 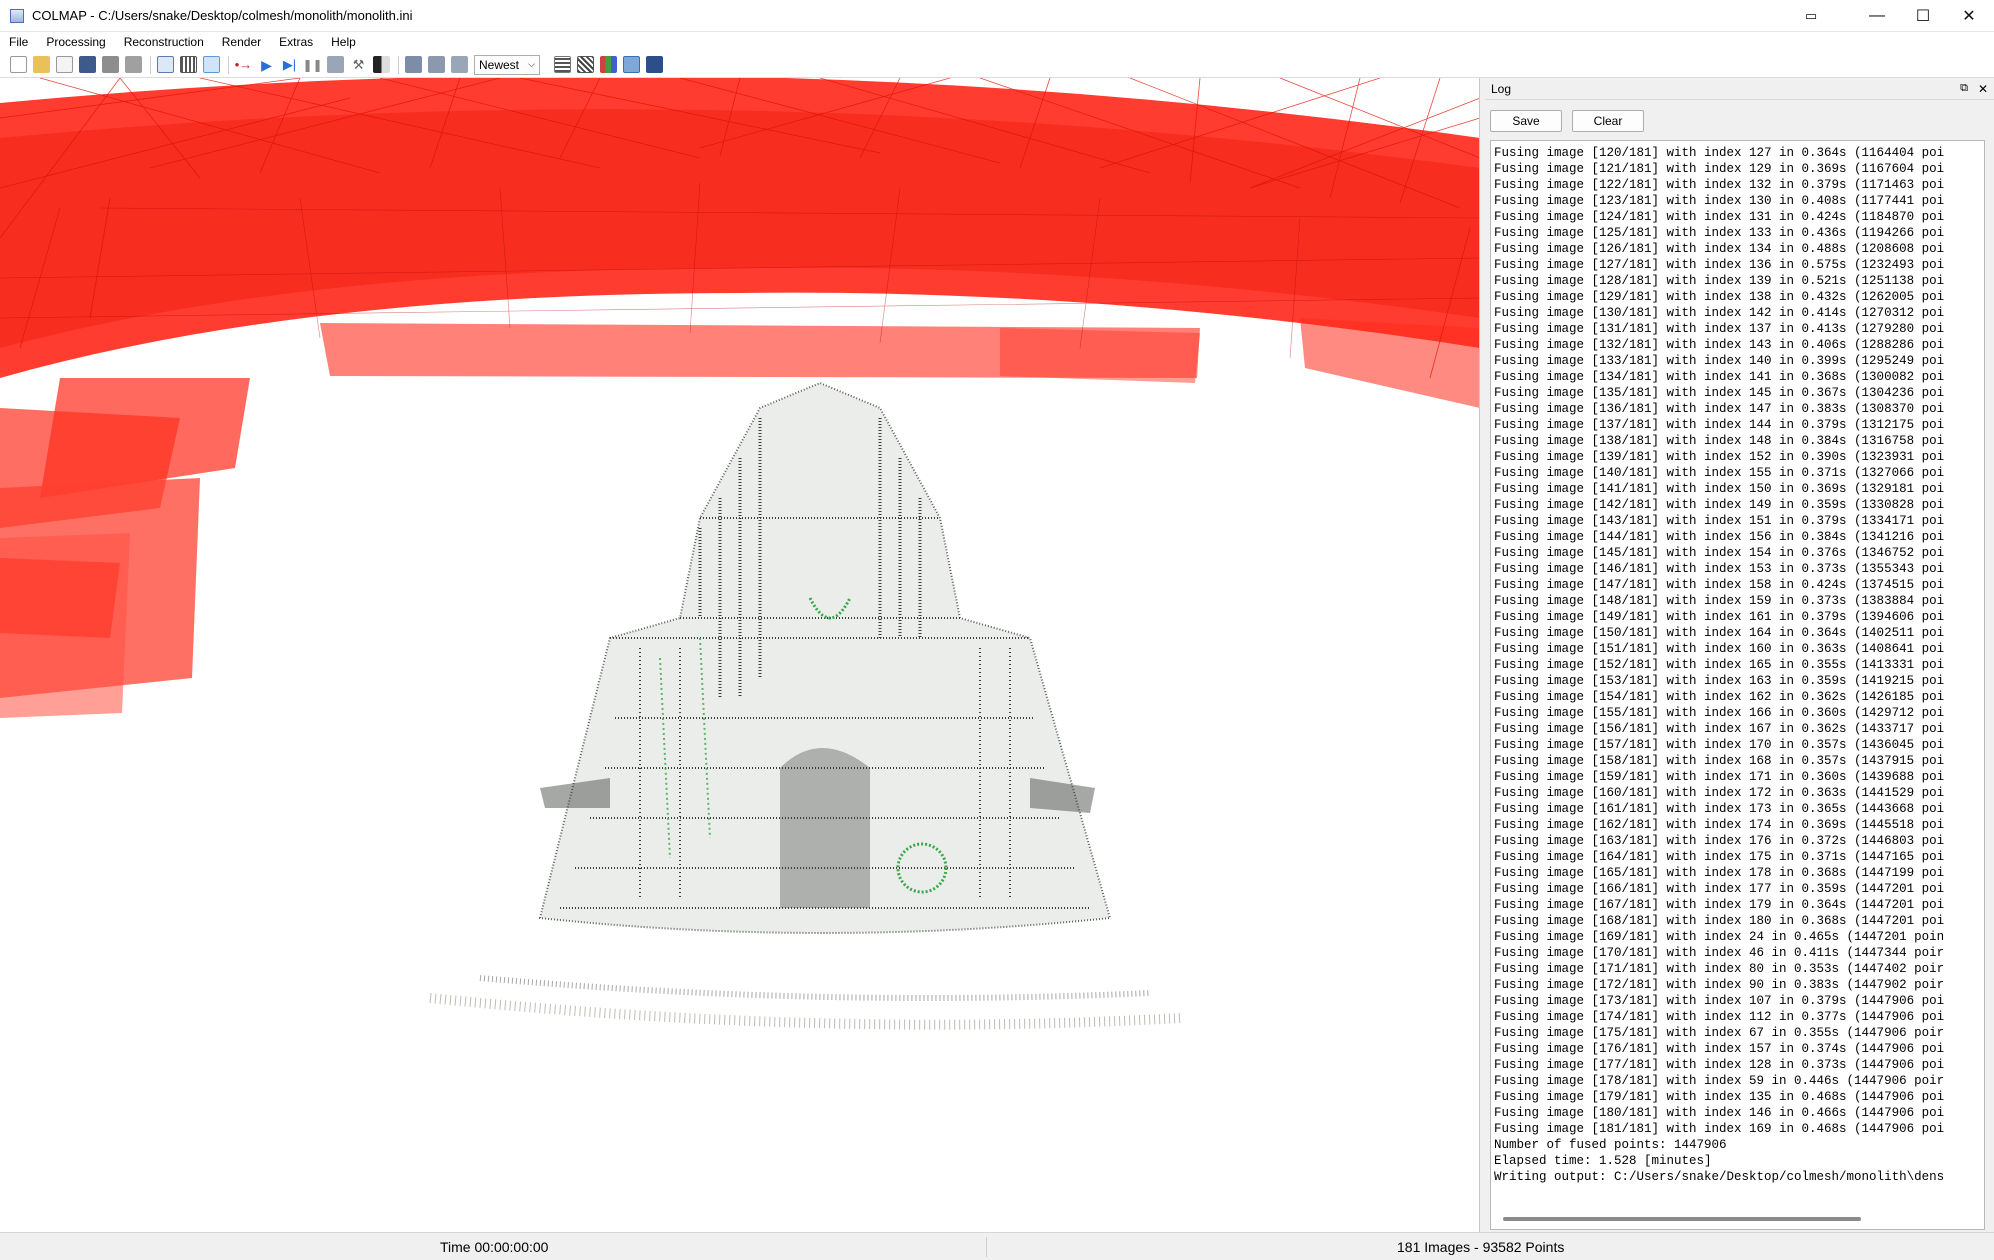 I want to click on maximize-button: ☐, so click(x=1923, y=16).